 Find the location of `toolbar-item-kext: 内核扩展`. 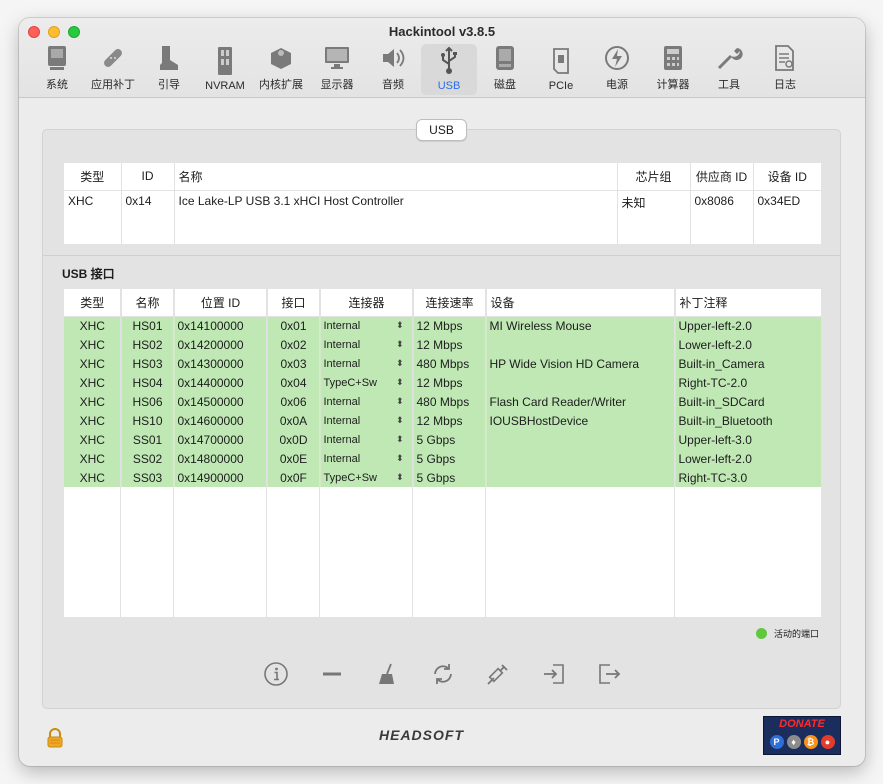

toolbar-item-kext: 内核扩展 is located at coordinates (281, 69).